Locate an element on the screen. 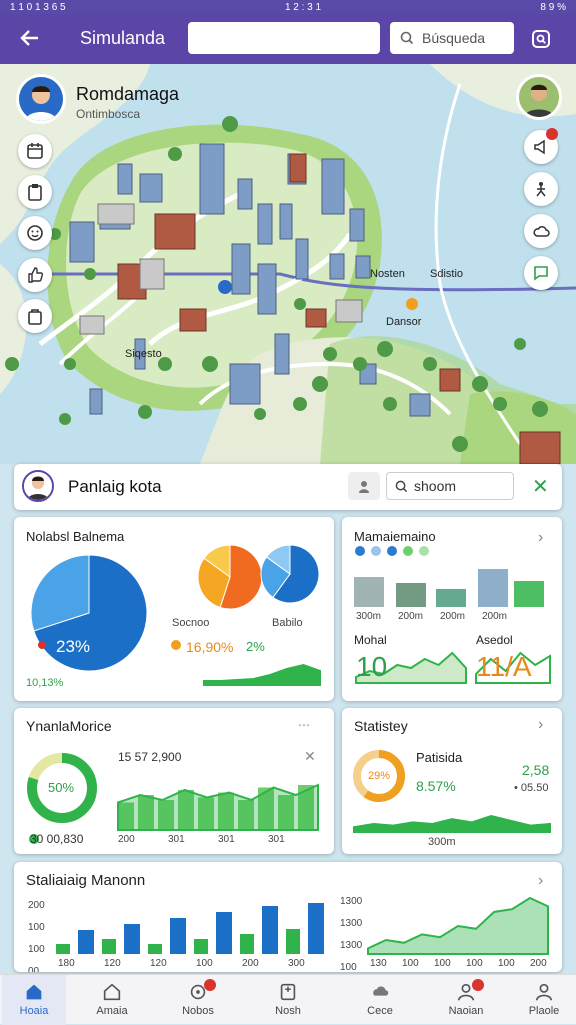  map-label-east-a: Nosten is located at coordinates (387, 274).